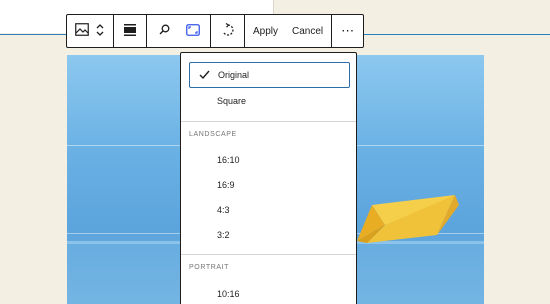  What do you see at coordinates (204, 75) in the screenshot?
I see `checkmark-icon` at bounding box center [204, 75].